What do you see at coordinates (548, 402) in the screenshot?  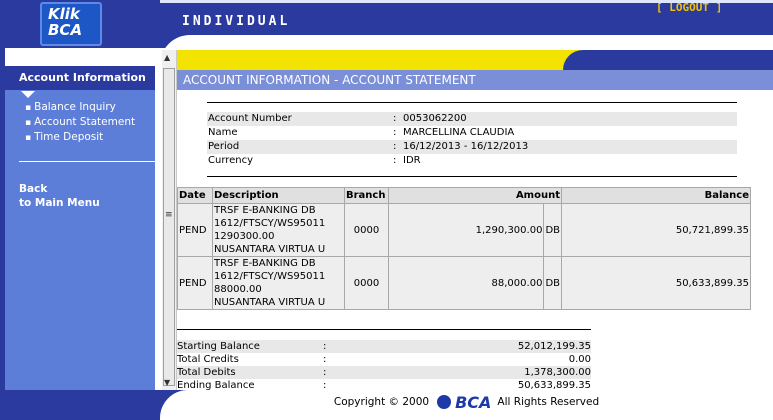 I see `rights-text: All Rights Reserved` at bounding box center [548, 402].